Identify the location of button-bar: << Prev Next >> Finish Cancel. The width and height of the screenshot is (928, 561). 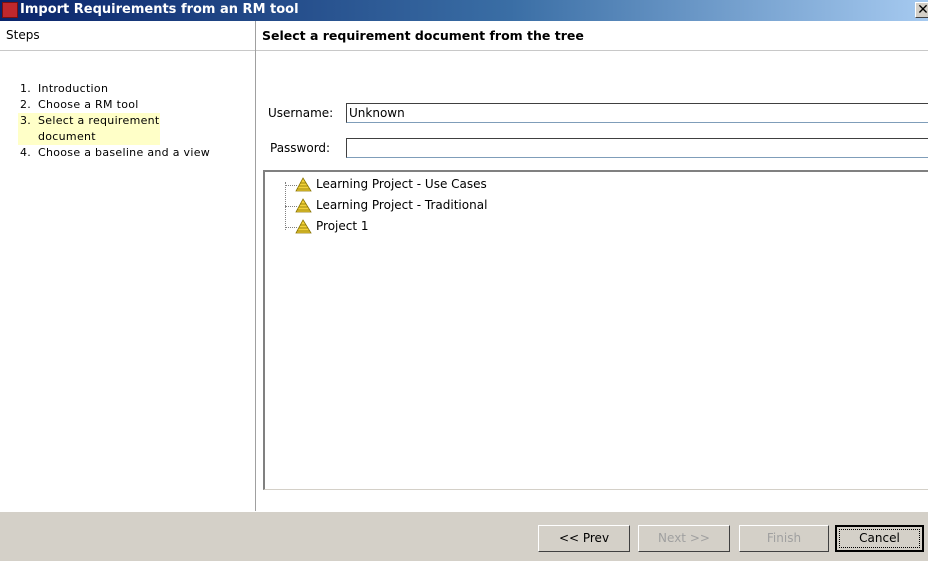
(464, 536).